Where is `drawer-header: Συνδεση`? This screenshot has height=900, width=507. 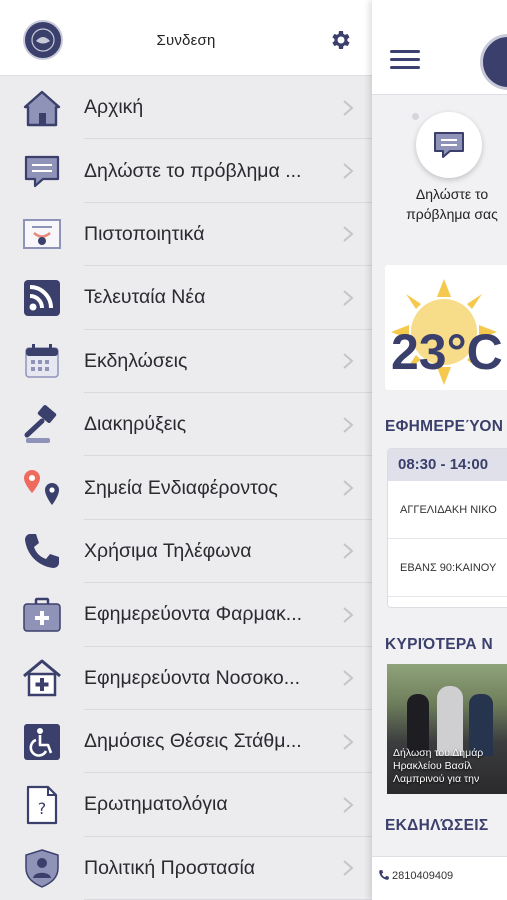 drawer-header: Συνδεση is located at coordinates (186, 38).